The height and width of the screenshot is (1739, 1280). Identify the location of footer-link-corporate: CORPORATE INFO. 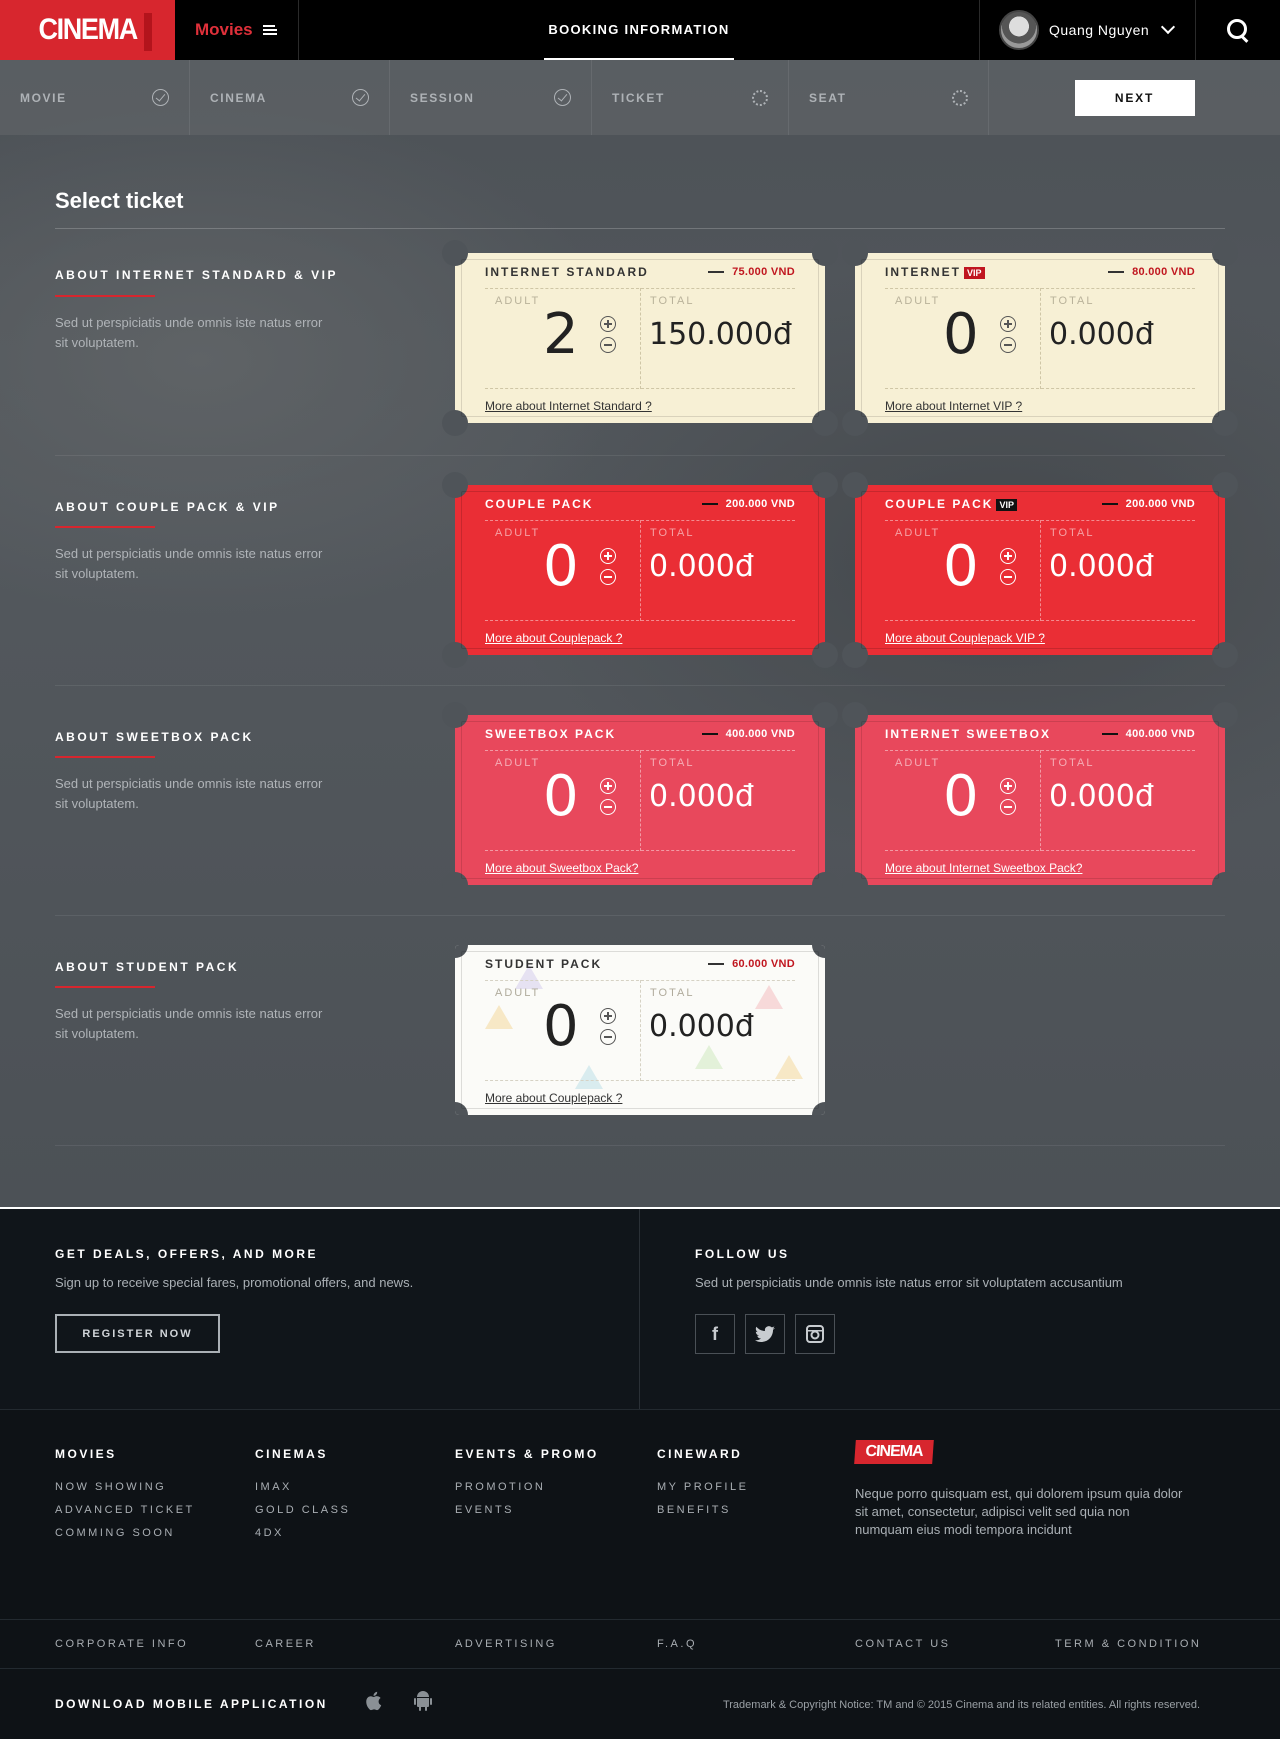
(121, 1644).